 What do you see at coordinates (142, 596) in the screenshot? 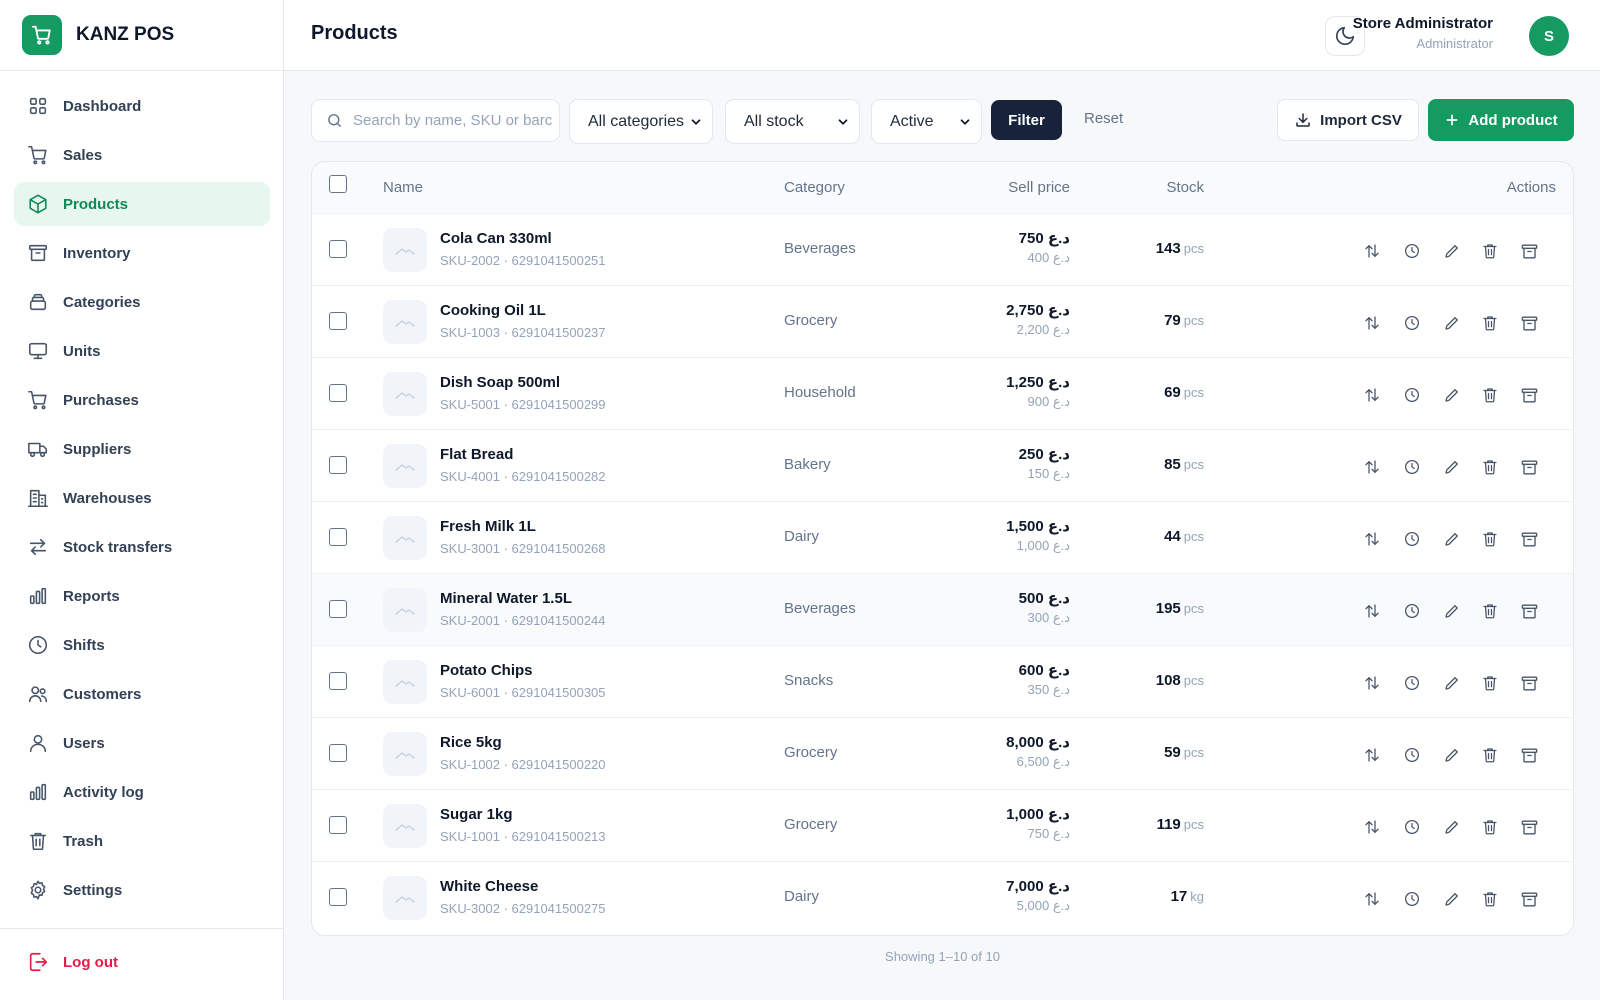
I see `sidebar-item-reports: Reports` at bounding box center [142, 596].